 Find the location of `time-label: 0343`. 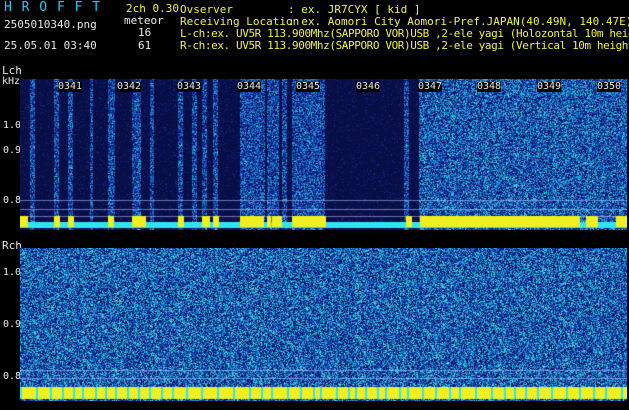

time-label: 0343 is located at coordinates (189, 86).